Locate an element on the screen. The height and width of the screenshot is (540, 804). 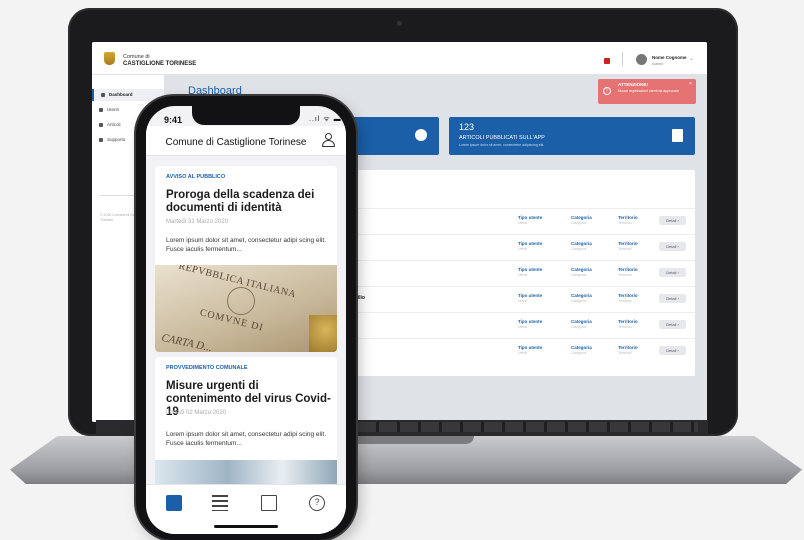
org-line1: Comune di is located at coordinates (136, 57).